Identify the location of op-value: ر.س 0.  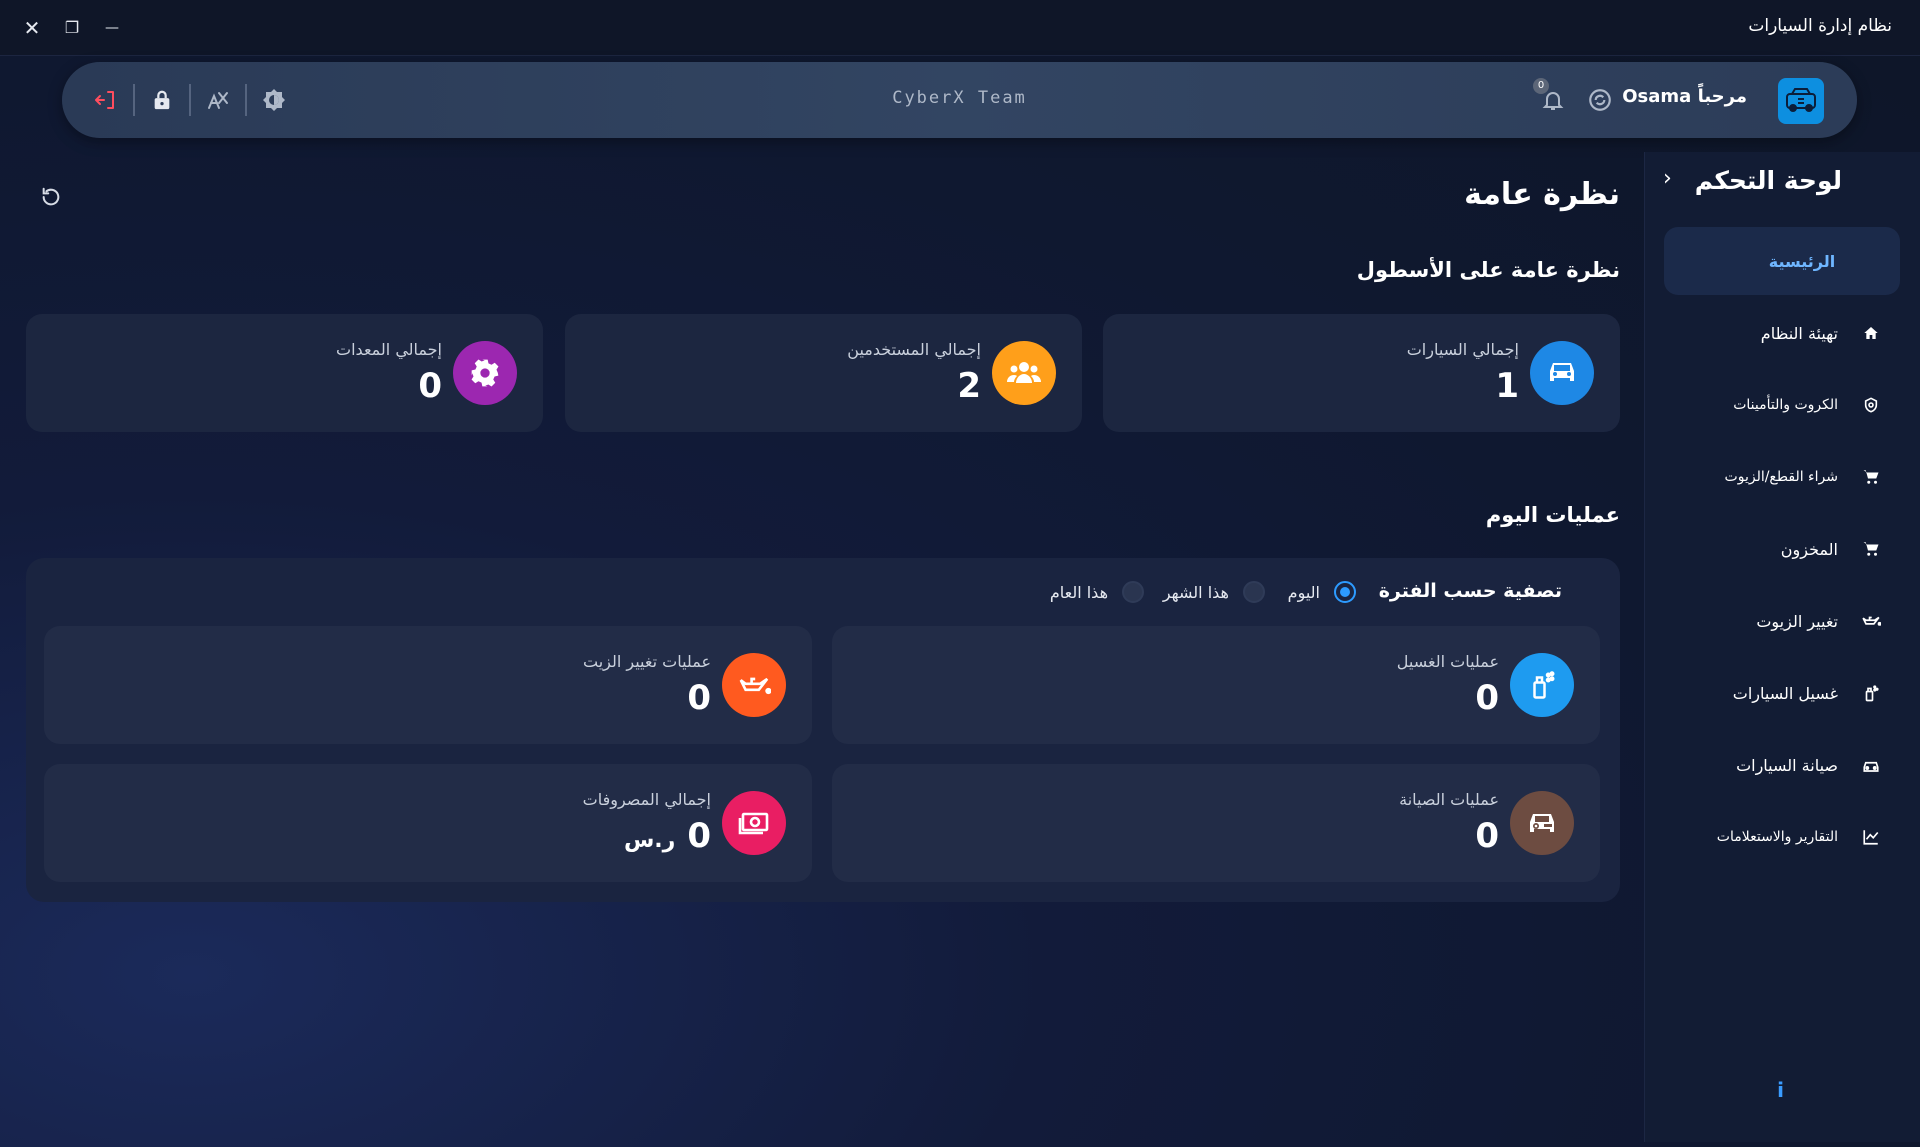
(667, 836).